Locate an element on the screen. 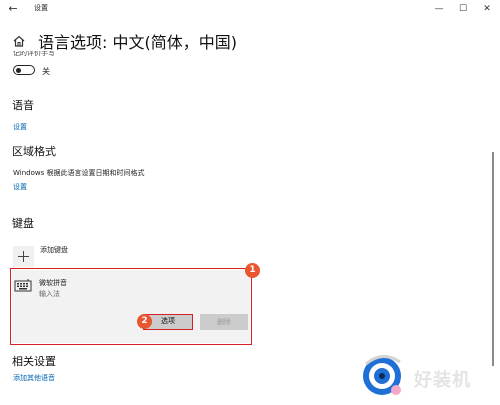 The width and height of the screenshot is (500, 405). plus-icon-vertical is located at coordinates (23, 256).